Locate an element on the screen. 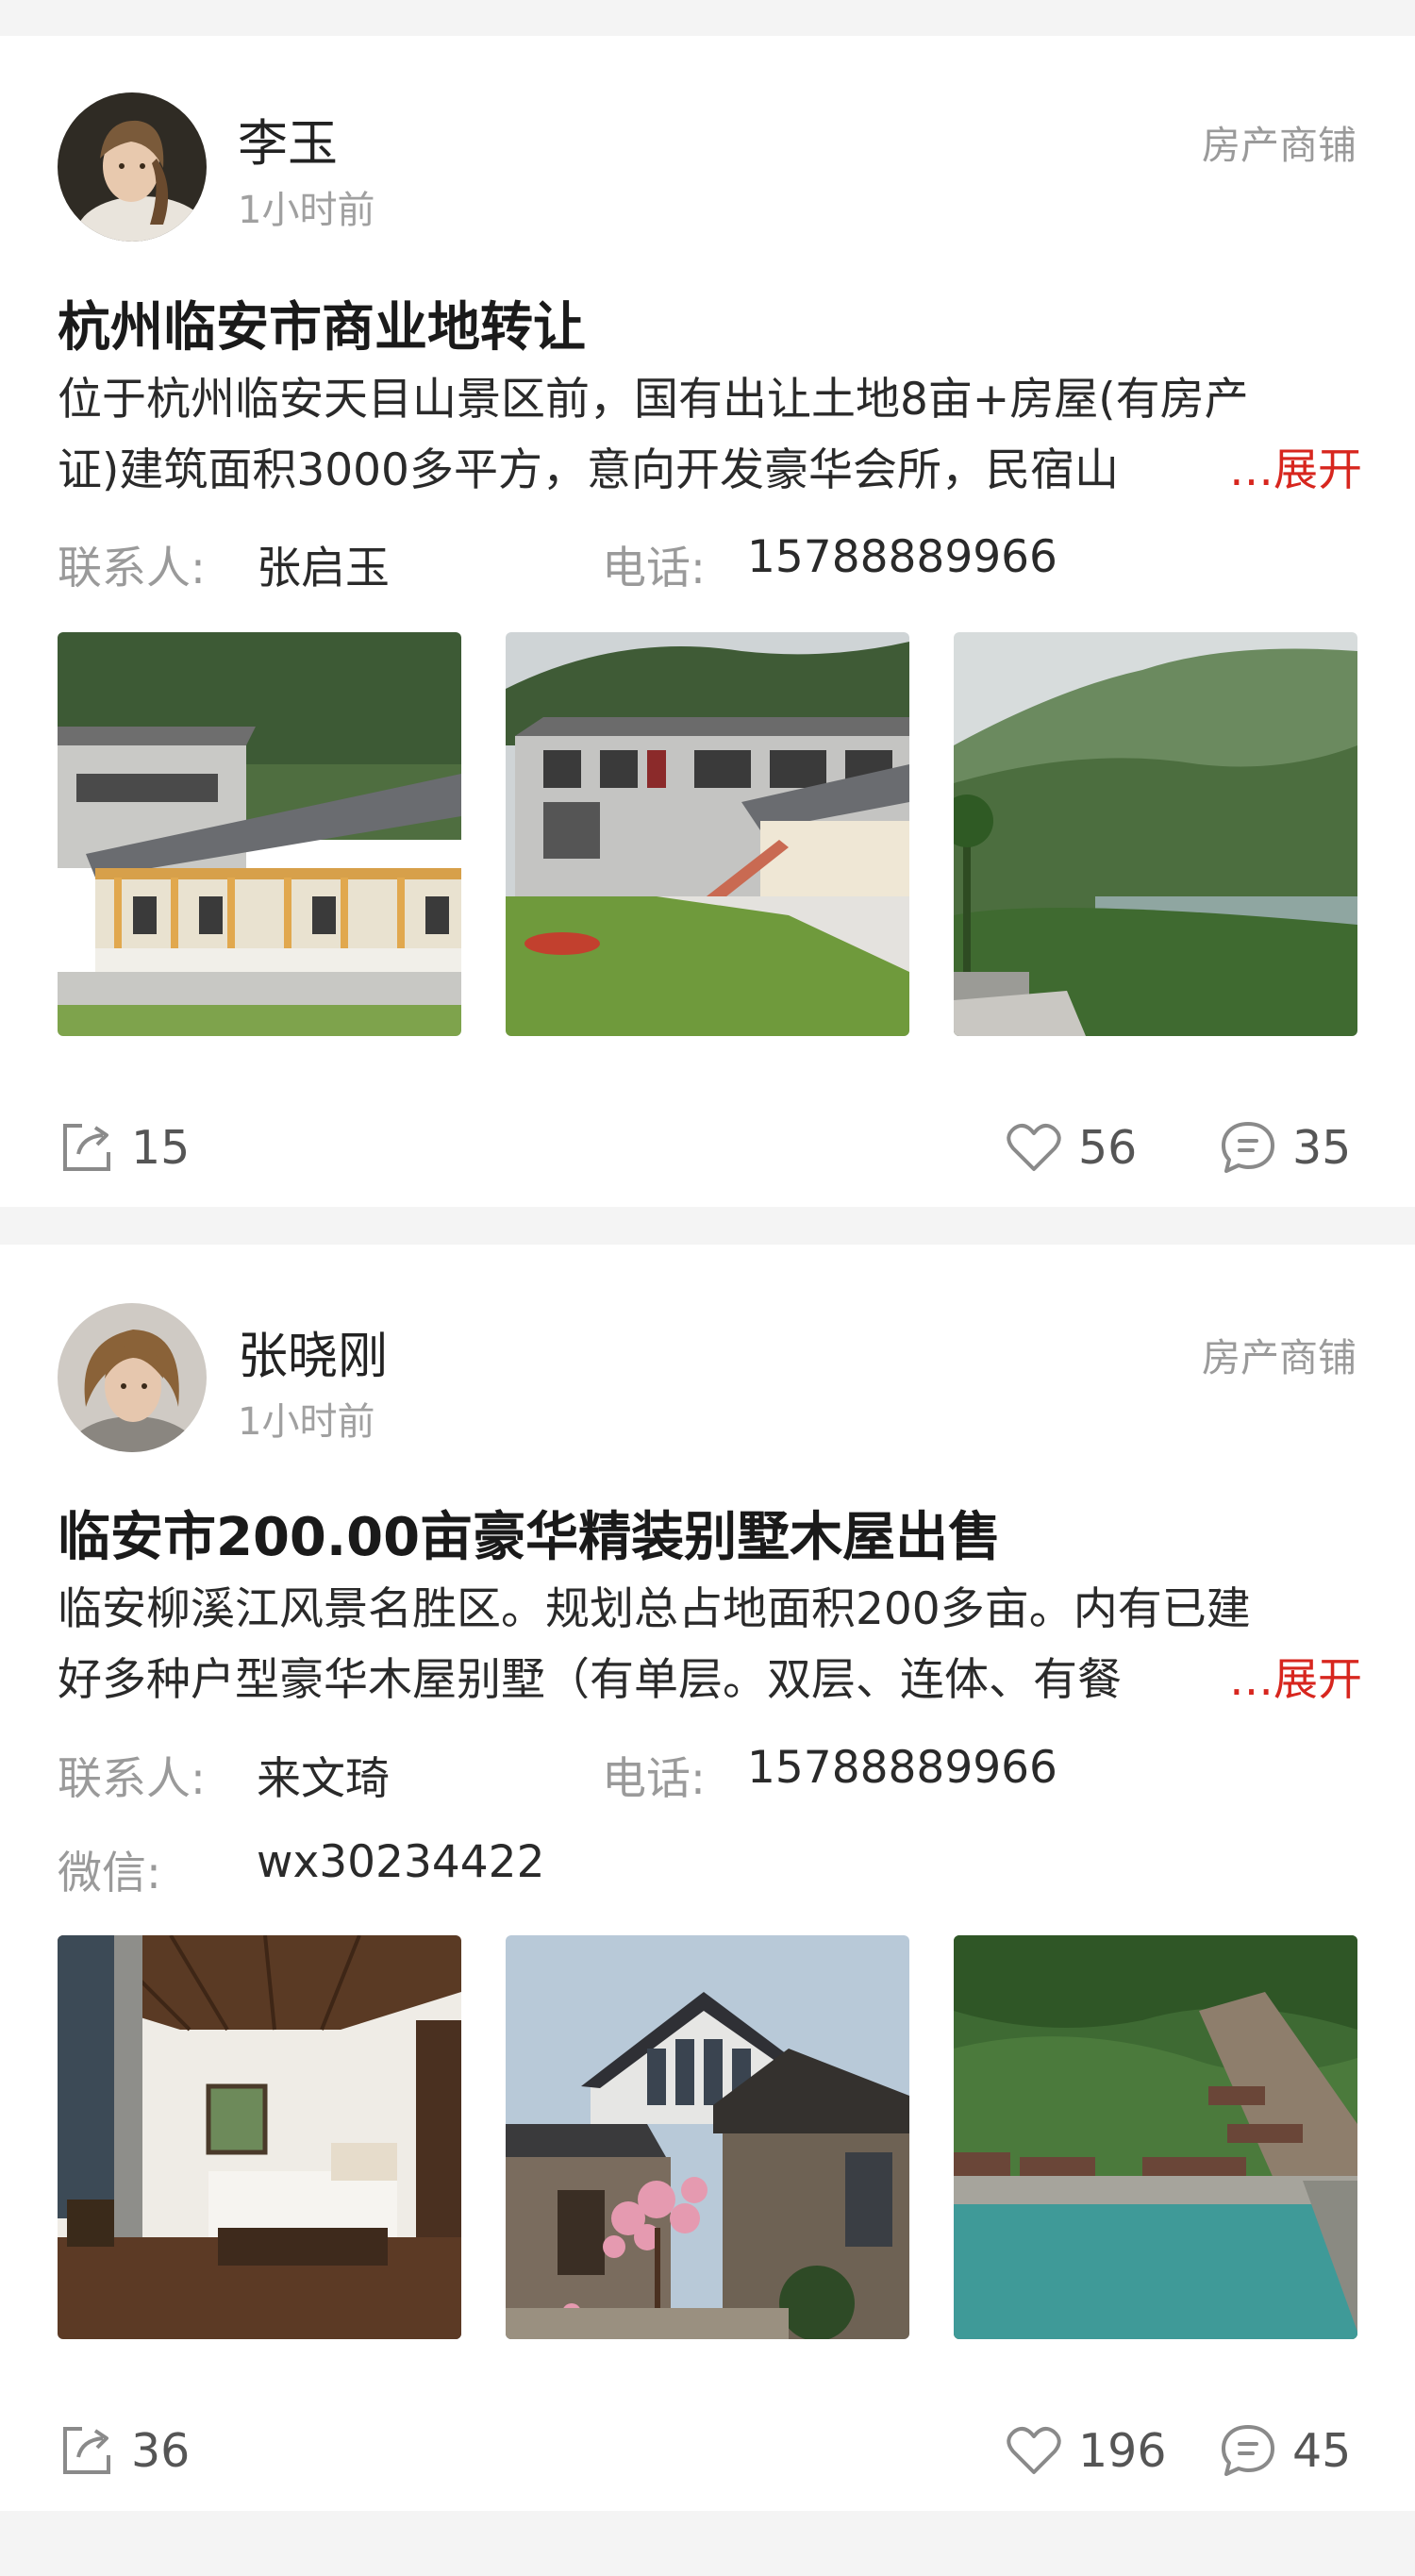 This screenshot has width=1415, height=2576. comment-count: 35 is located at coordinates (1322, 1147).